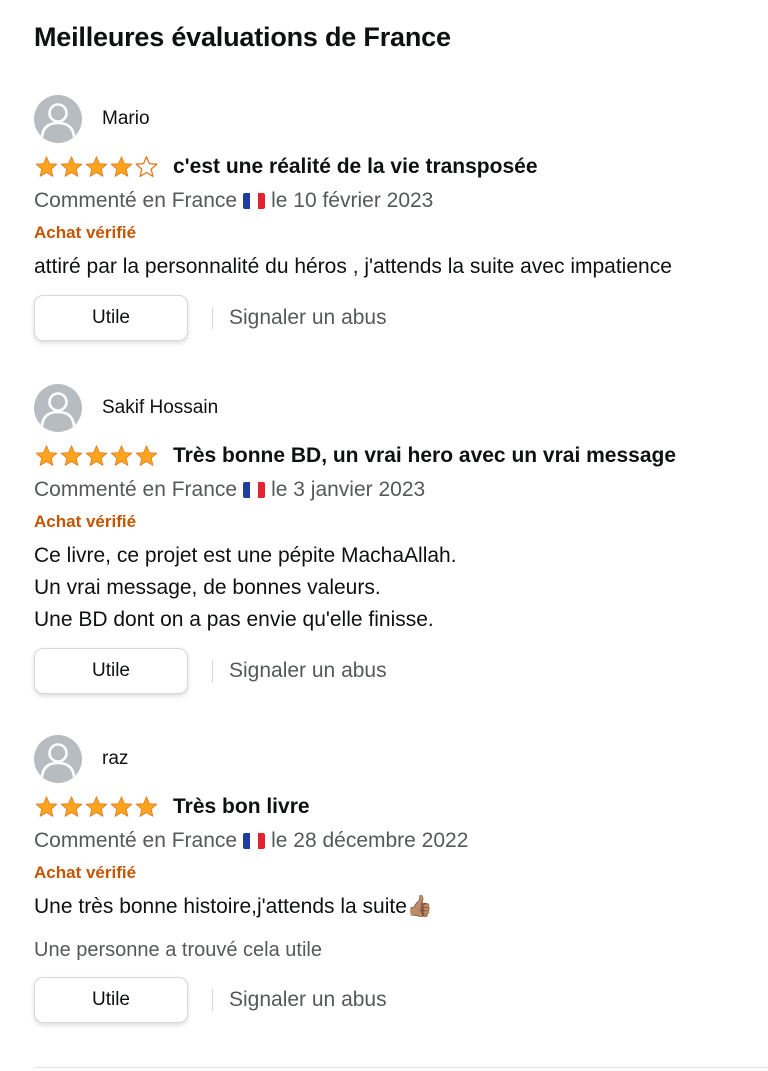  Describe the element at coordinates (384, 408) in the screenshot. I see `reviewer-profile: Sakif Hossain` at that location.